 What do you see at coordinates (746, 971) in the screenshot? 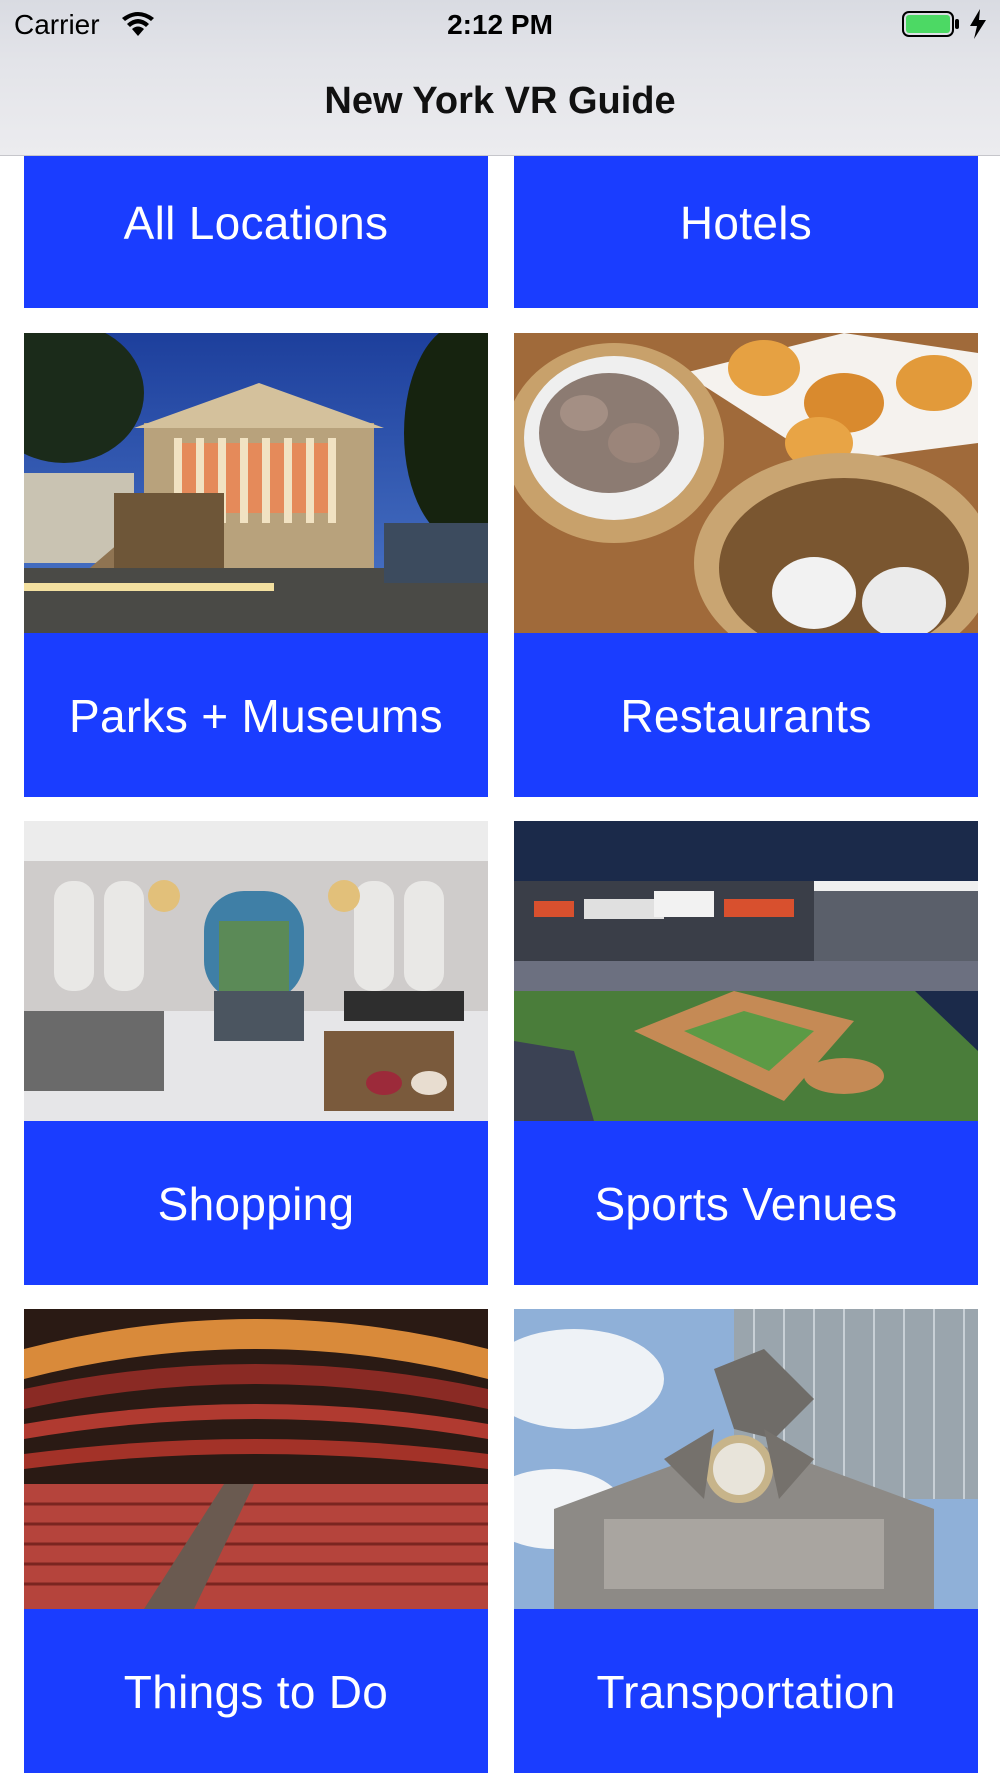
I see `baseball-stadium-photo` at bounding box center [746, 971].